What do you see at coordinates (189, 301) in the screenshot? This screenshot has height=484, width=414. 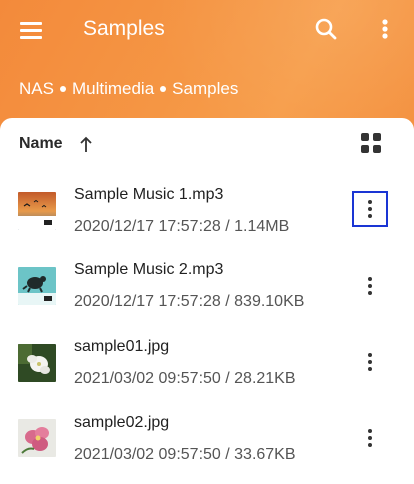 I see `file-meta: 2020/12/17 17:57:28 / 839.10KB` at bounding box center [189, 301].